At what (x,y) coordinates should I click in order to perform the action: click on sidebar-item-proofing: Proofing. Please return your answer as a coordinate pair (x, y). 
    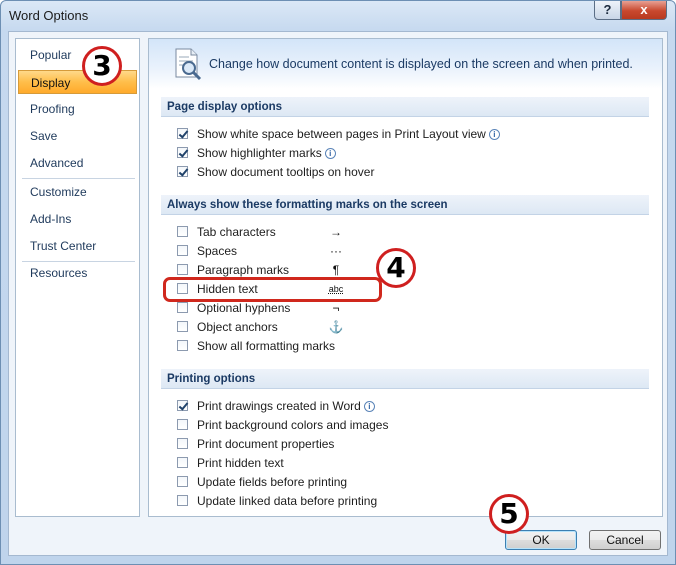
    Looking at the image, I should click on (77, 109).